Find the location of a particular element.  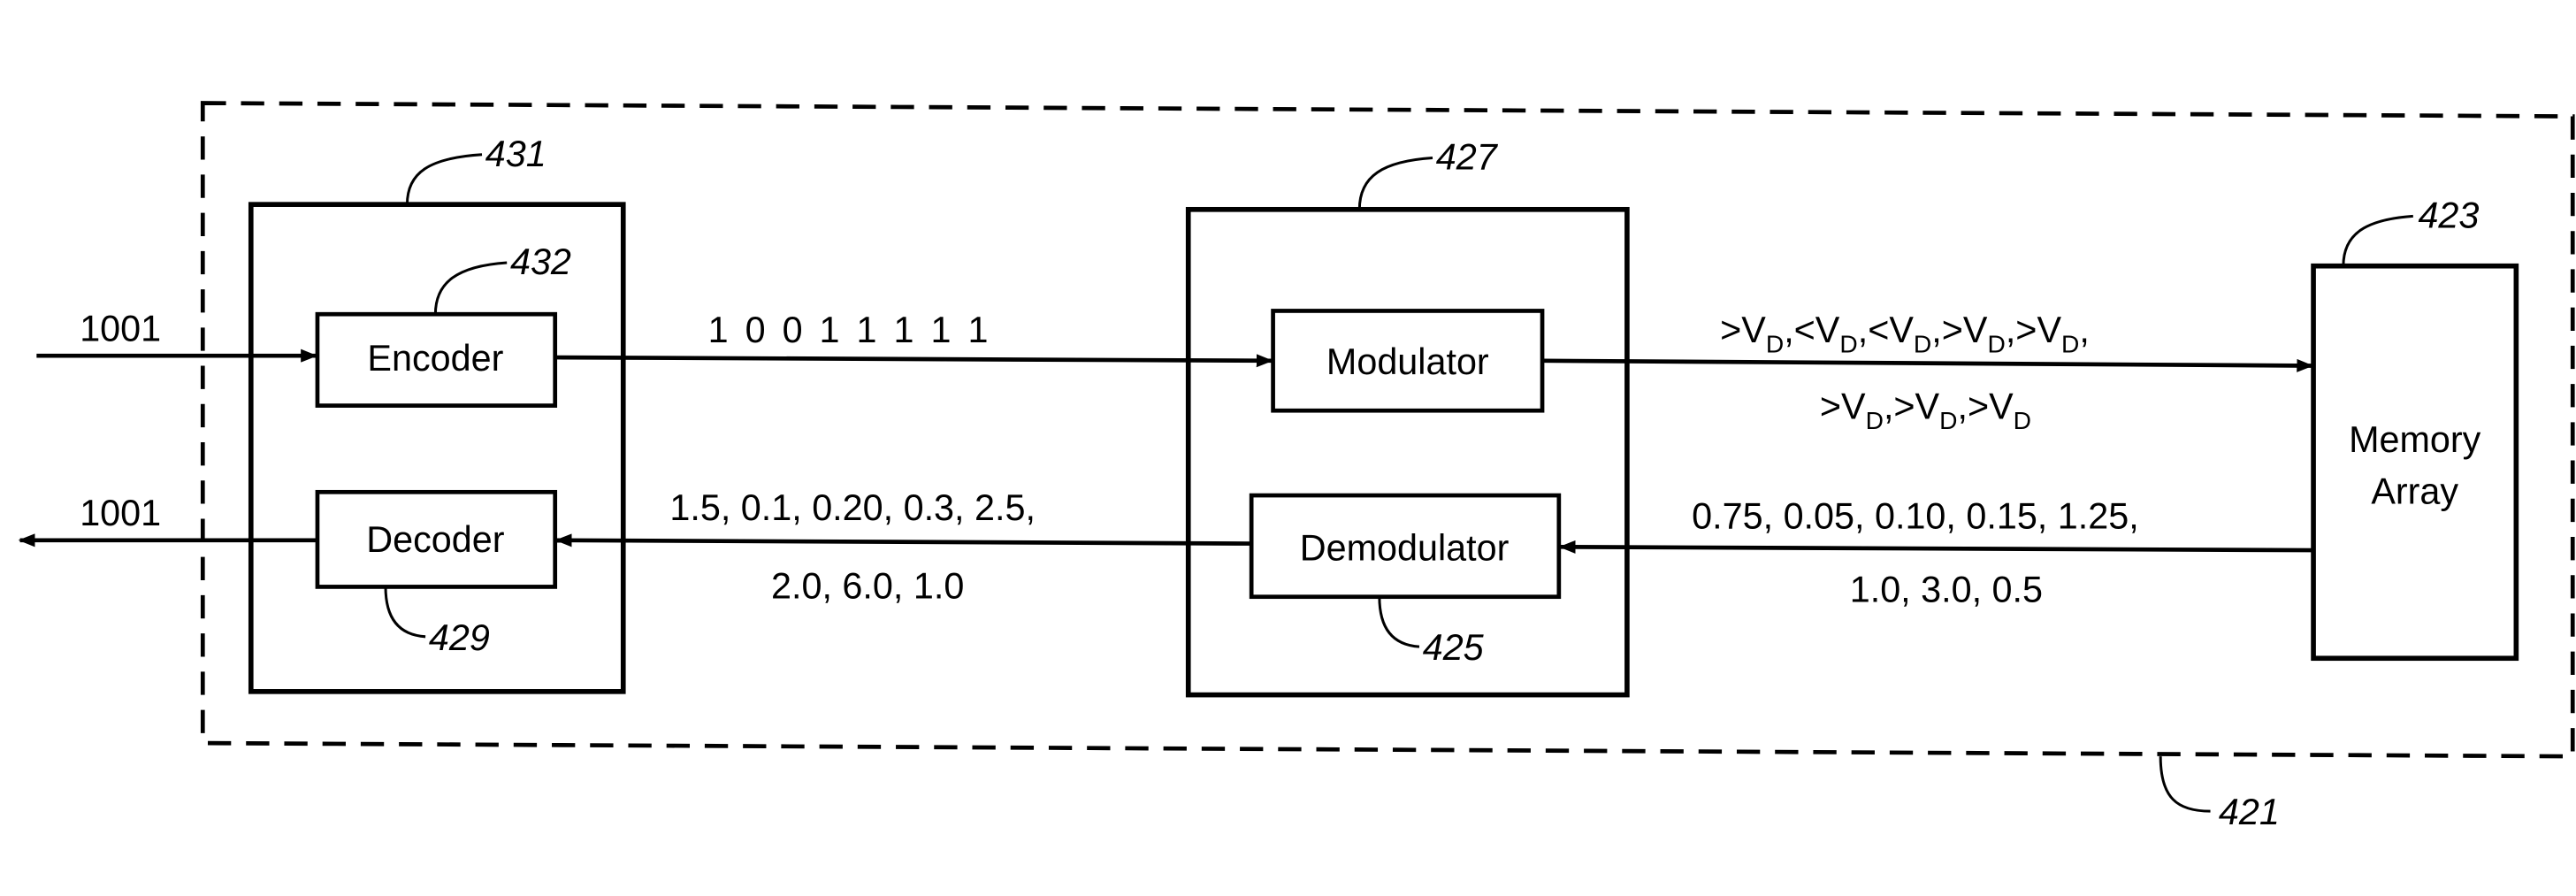

output-data-label: 1001 is located at coordinates (120, 513).